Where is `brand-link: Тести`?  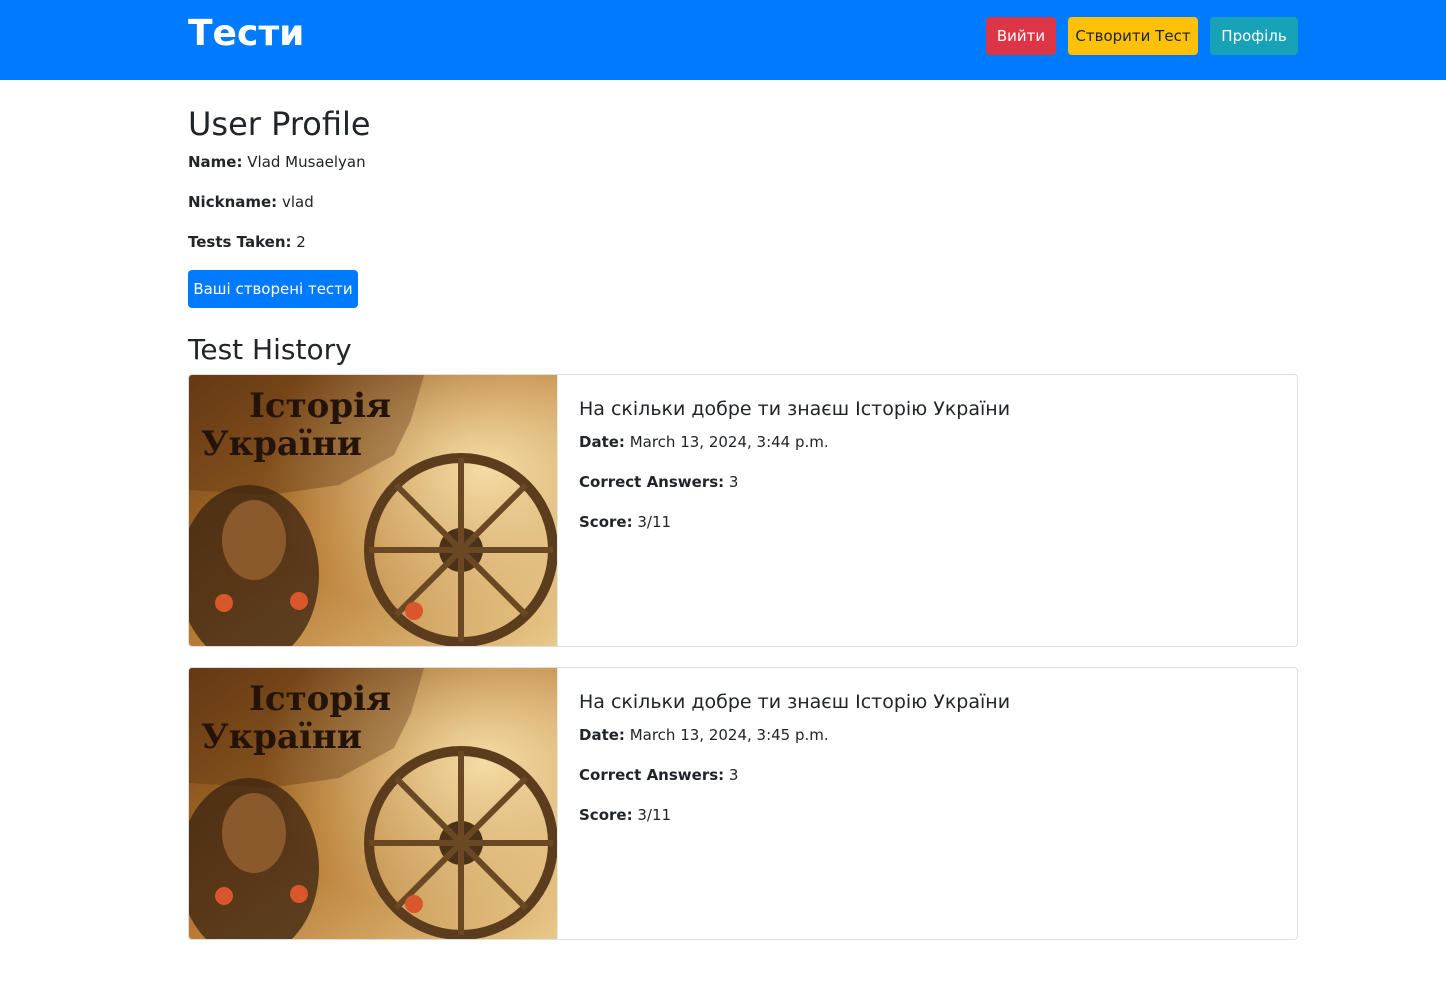 brand-link: Тести is located at coordinates (246, 34).